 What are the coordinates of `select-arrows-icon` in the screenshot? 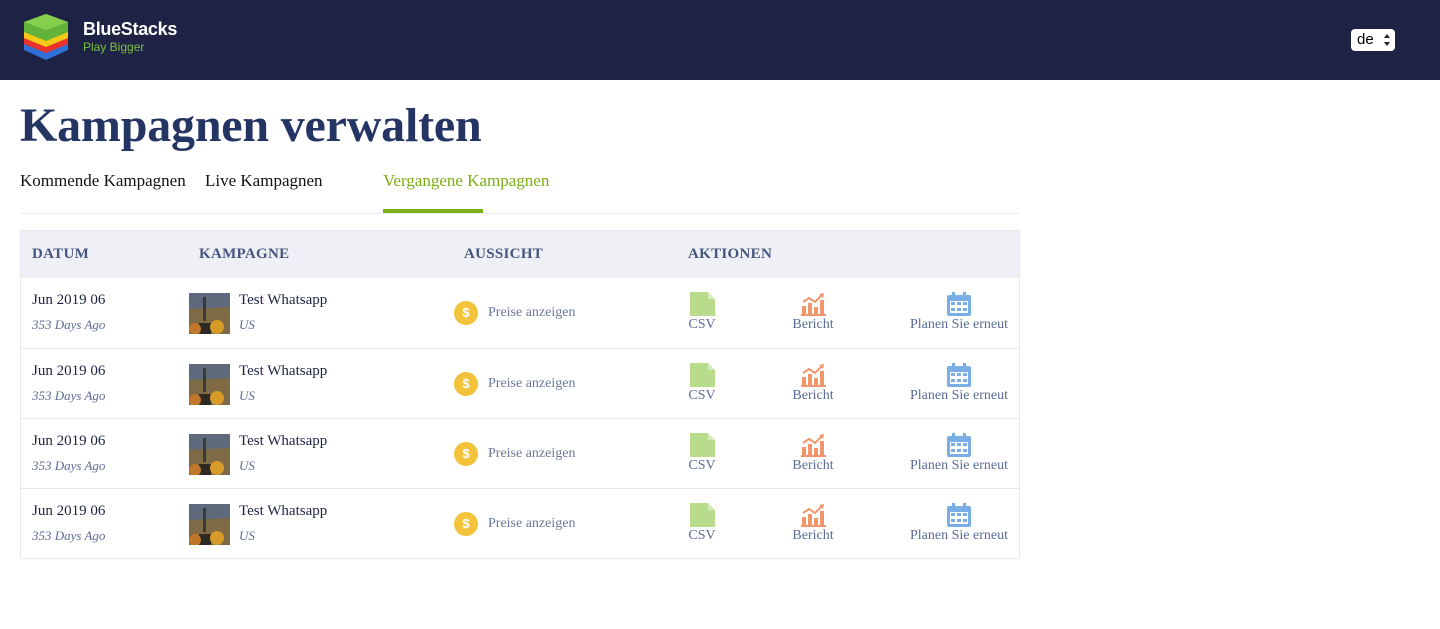 It's located at (1387, 40).